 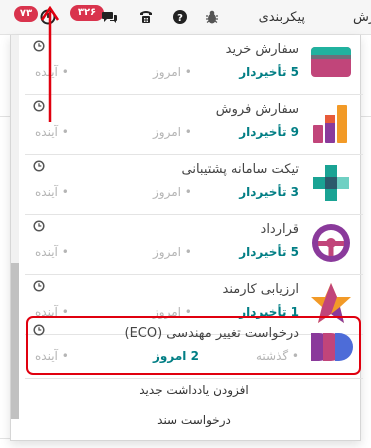 What do you see at coordinates (262, 49) in the screenshot?
I see `activity-title: سفارش خرید` at bounding box center [262, 49].